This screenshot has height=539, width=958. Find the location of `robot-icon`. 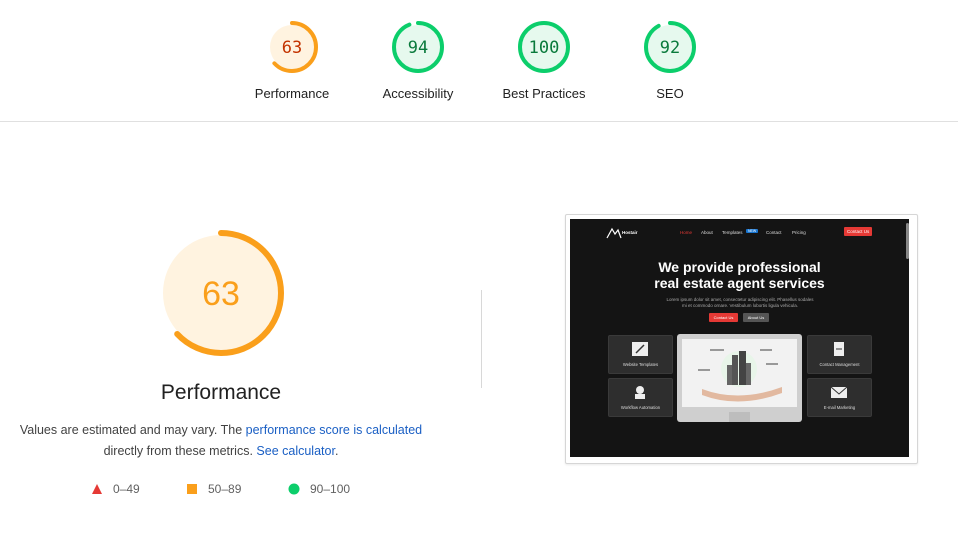

robot-icon is located at coordinates (640, 392).